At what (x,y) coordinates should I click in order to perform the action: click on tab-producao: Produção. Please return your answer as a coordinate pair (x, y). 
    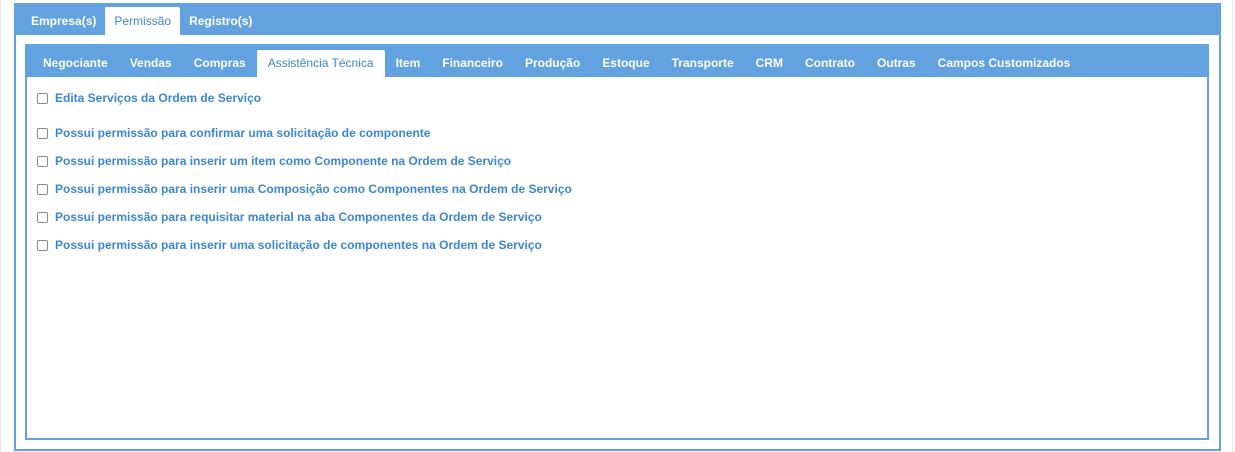
    Looking at the image, I should click on (552, 63).